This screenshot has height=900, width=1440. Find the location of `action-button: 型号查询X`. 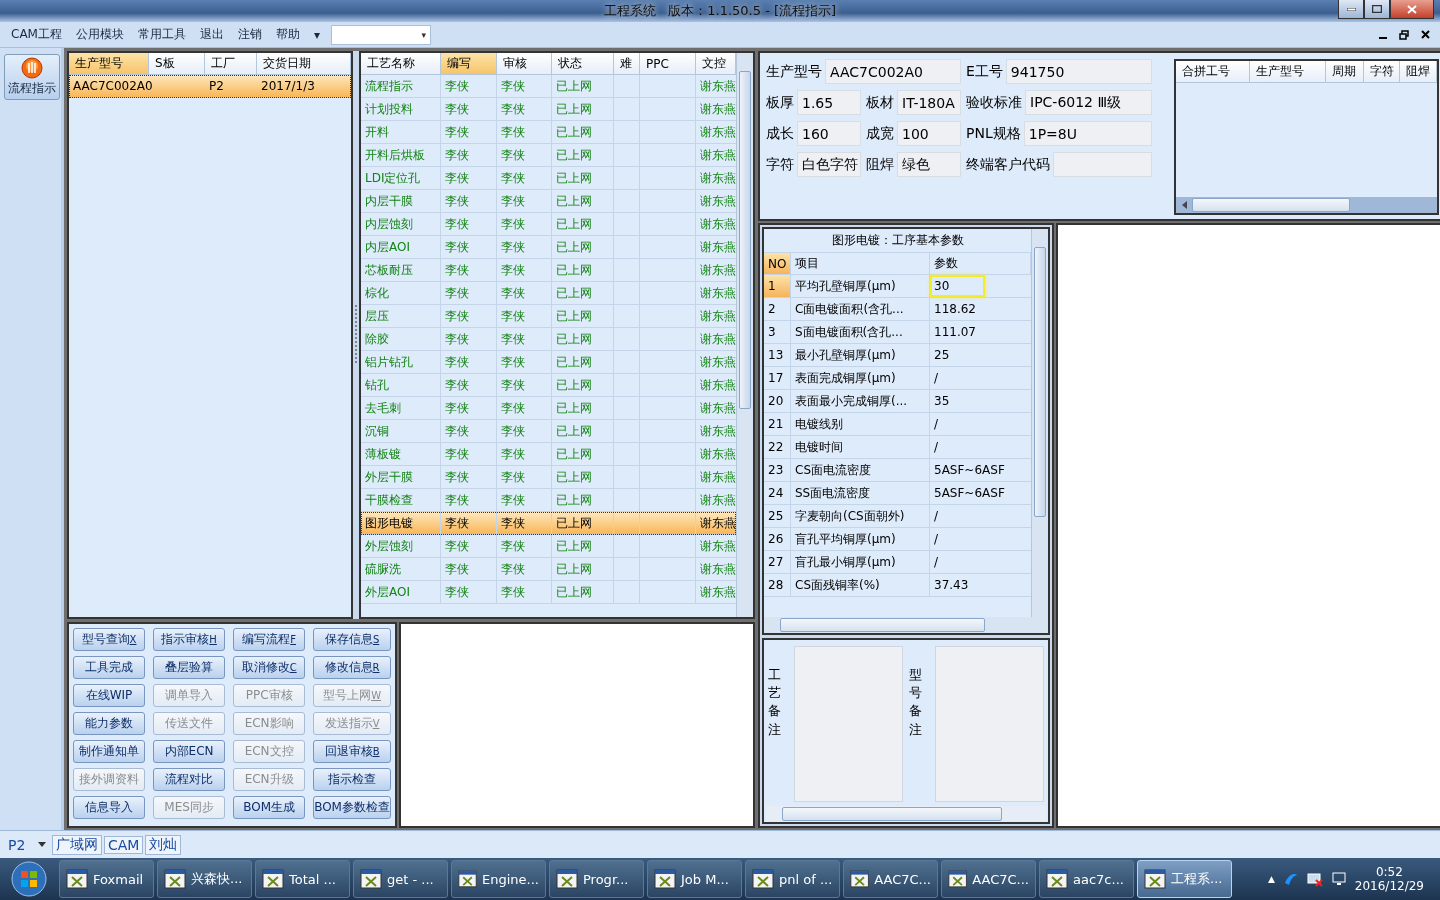

action-button: 型号查询X is located at coordinates (109, 639).